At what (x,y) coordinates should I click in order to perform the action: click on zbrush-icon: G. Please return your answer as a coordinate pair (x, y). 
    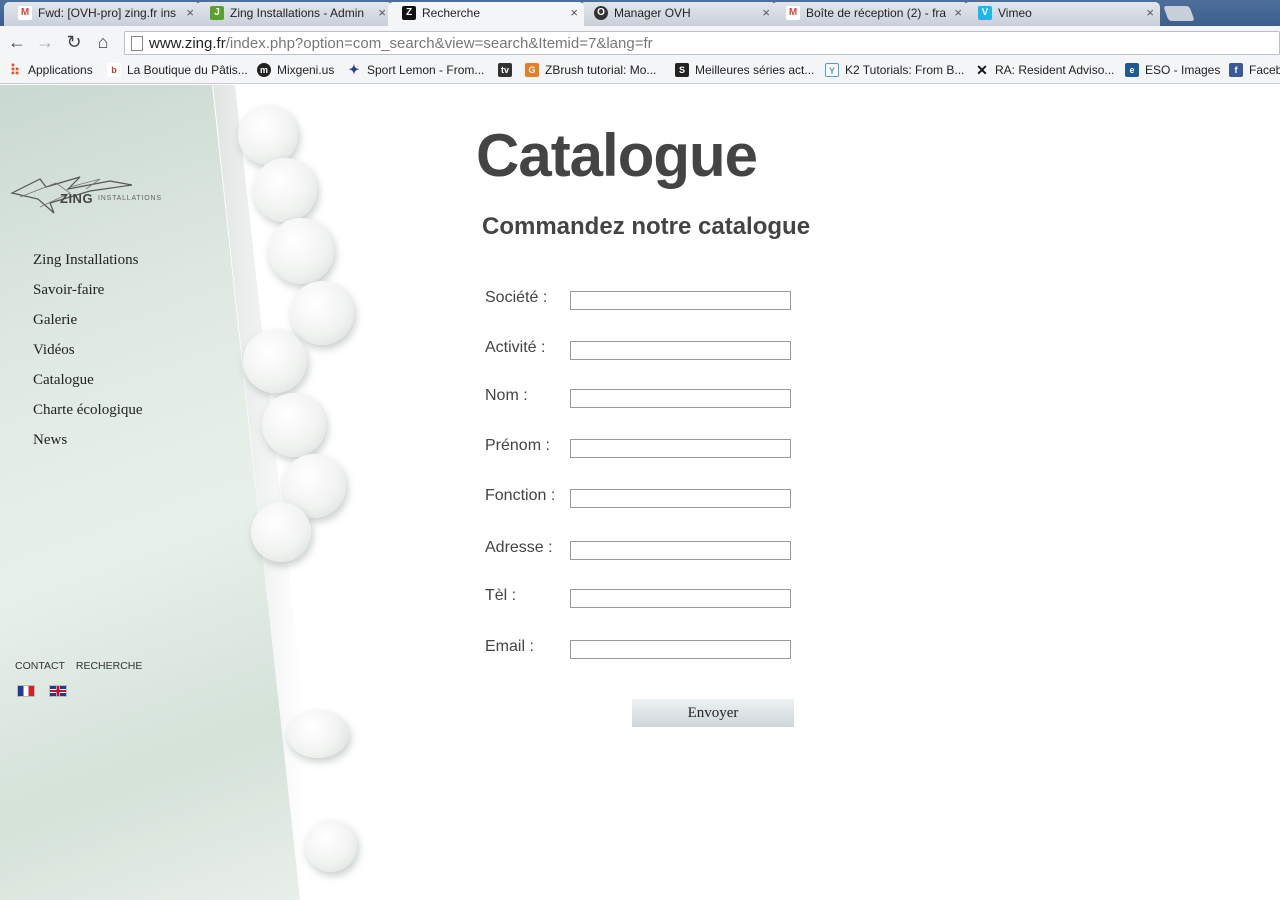
    Looking at the image, I should click on (532, 70).